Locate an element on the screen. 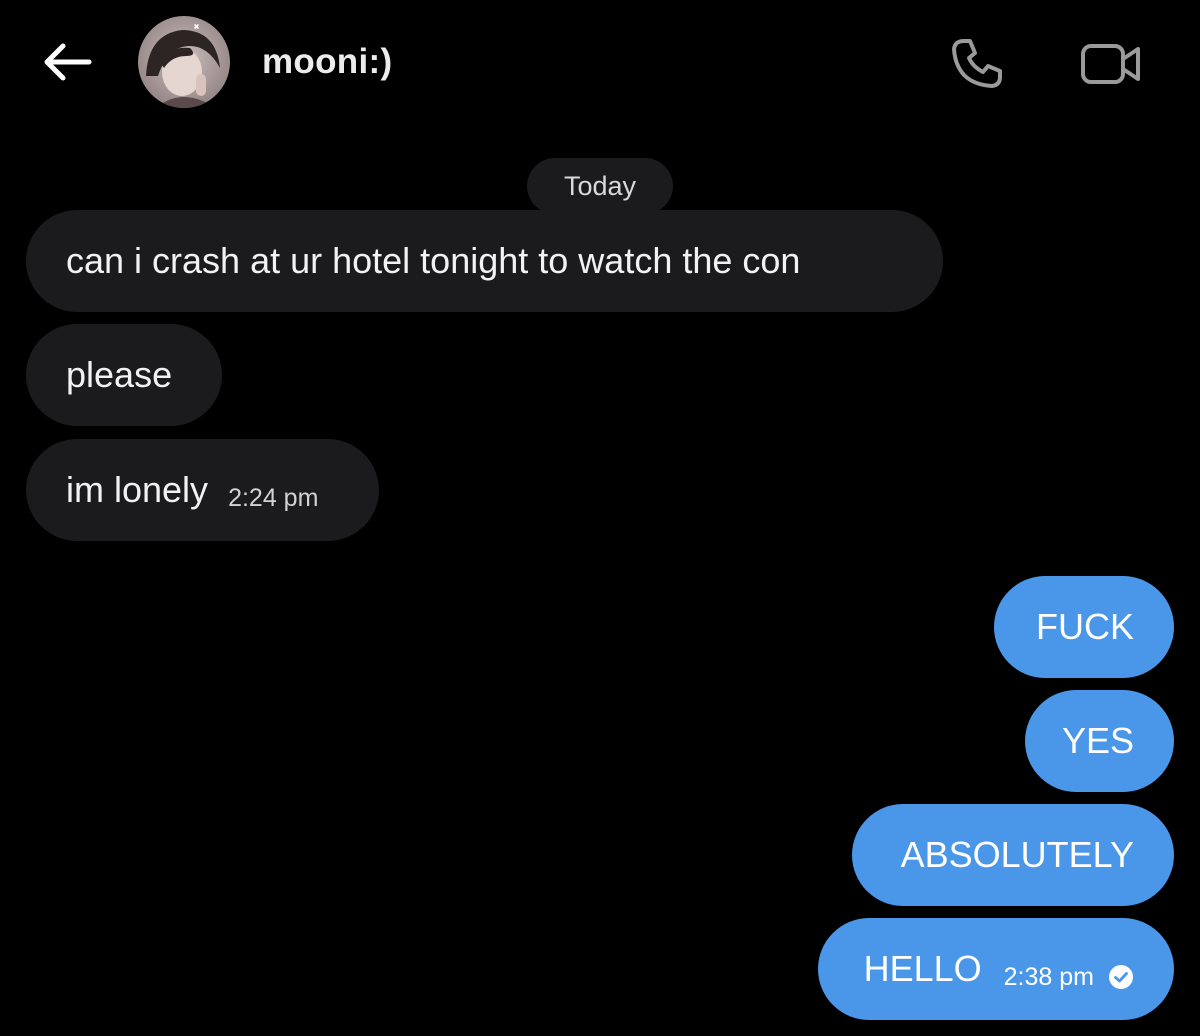  arrow-left-icon is located at coordinates (68, 62).